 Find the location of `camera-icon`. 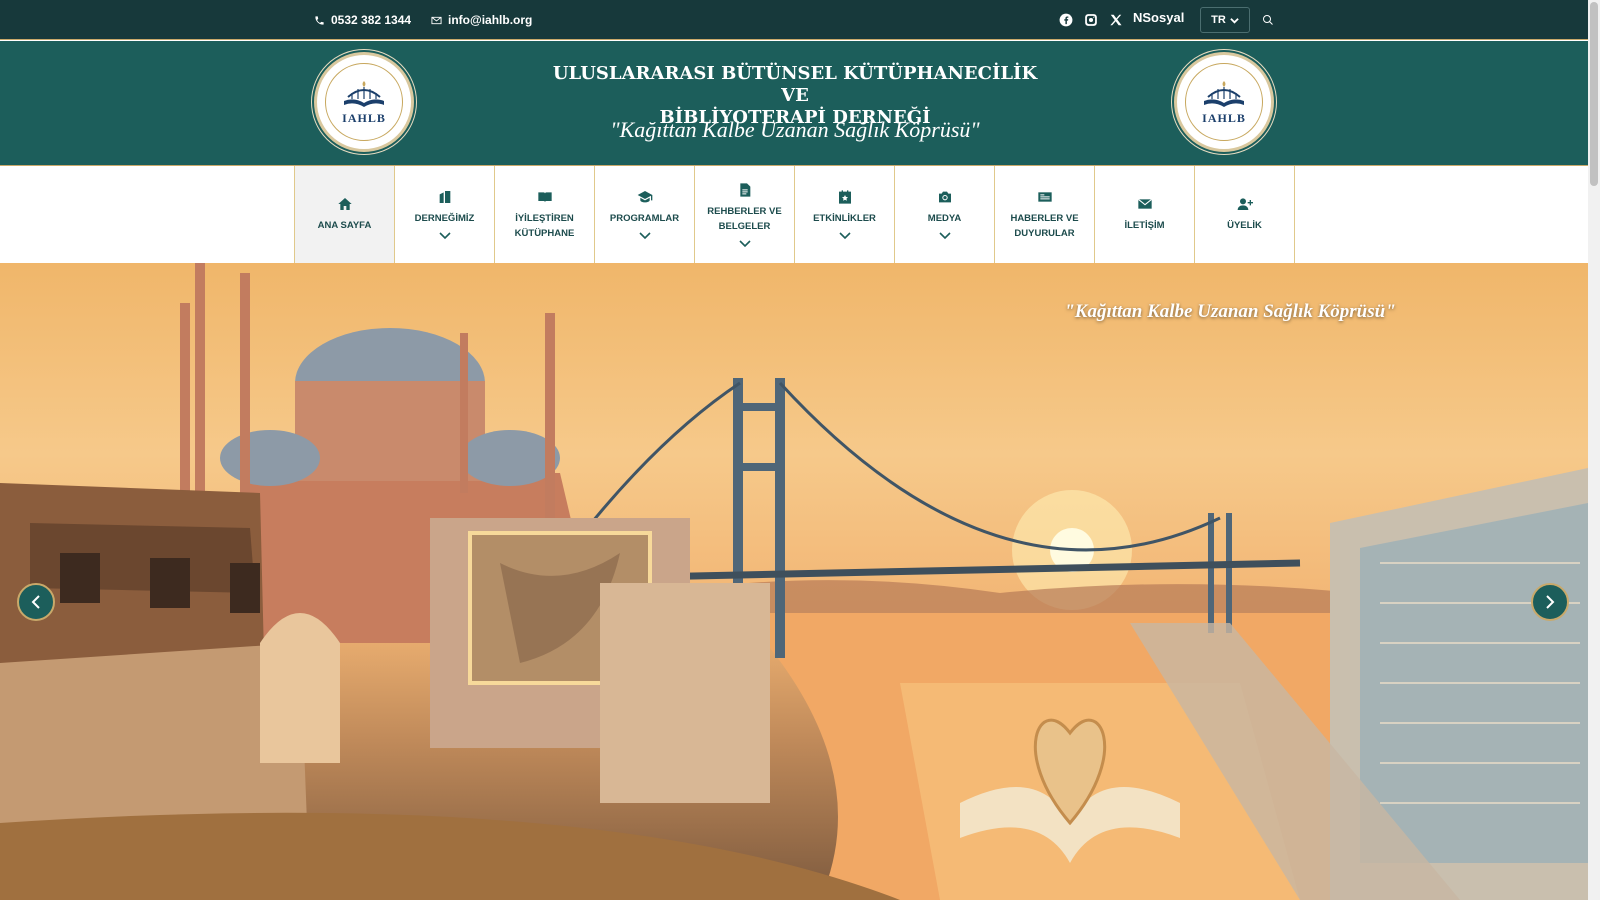

camera-icon is located at coordinates (944, 197).